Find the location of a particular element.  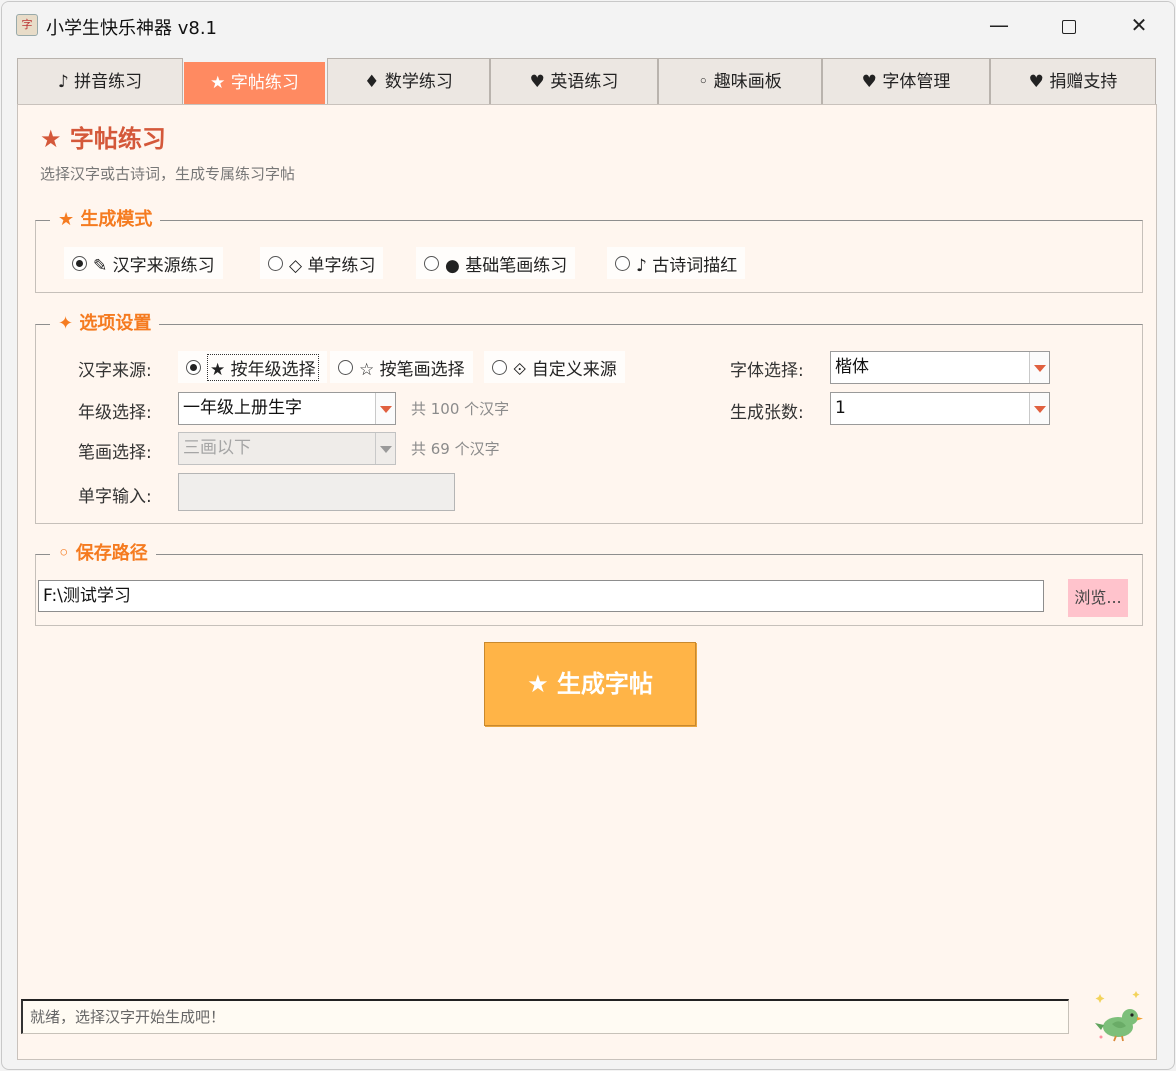

mode-radio-source: ✎ 汉字来源练习 is located at coordinates (143, 263).